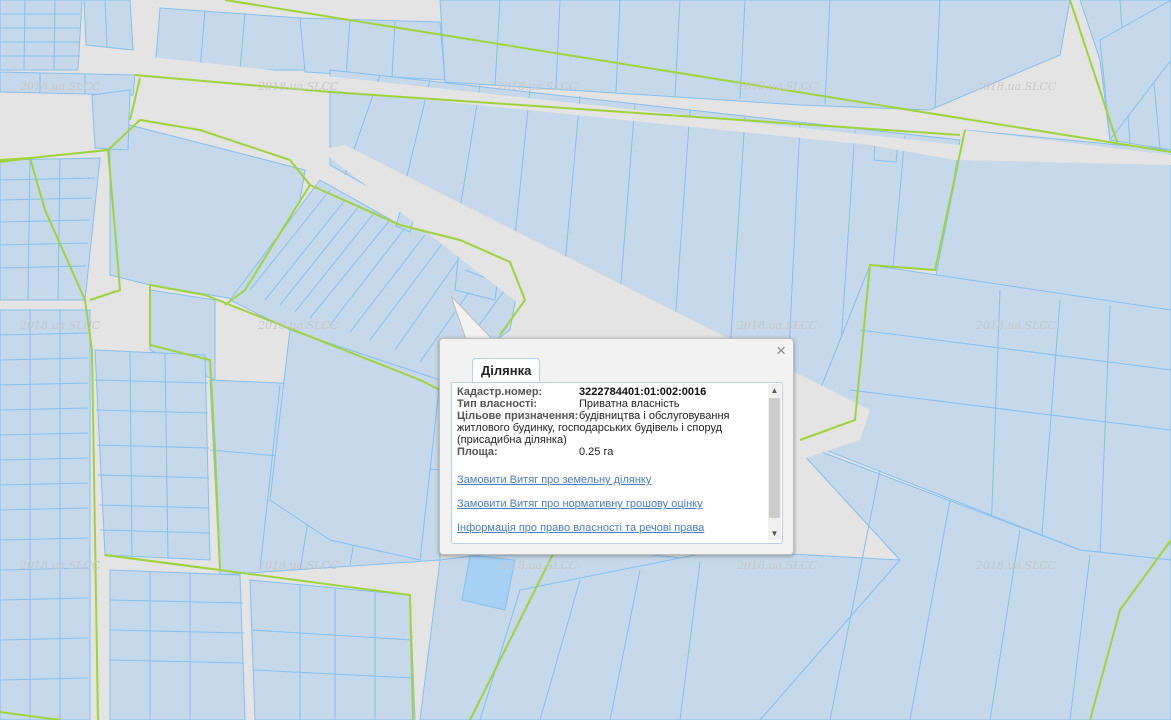 This screenshot has width=1171, height=720. I want to click on cadastral-number: 3222784401:01:002:0016, so click(643, 392).